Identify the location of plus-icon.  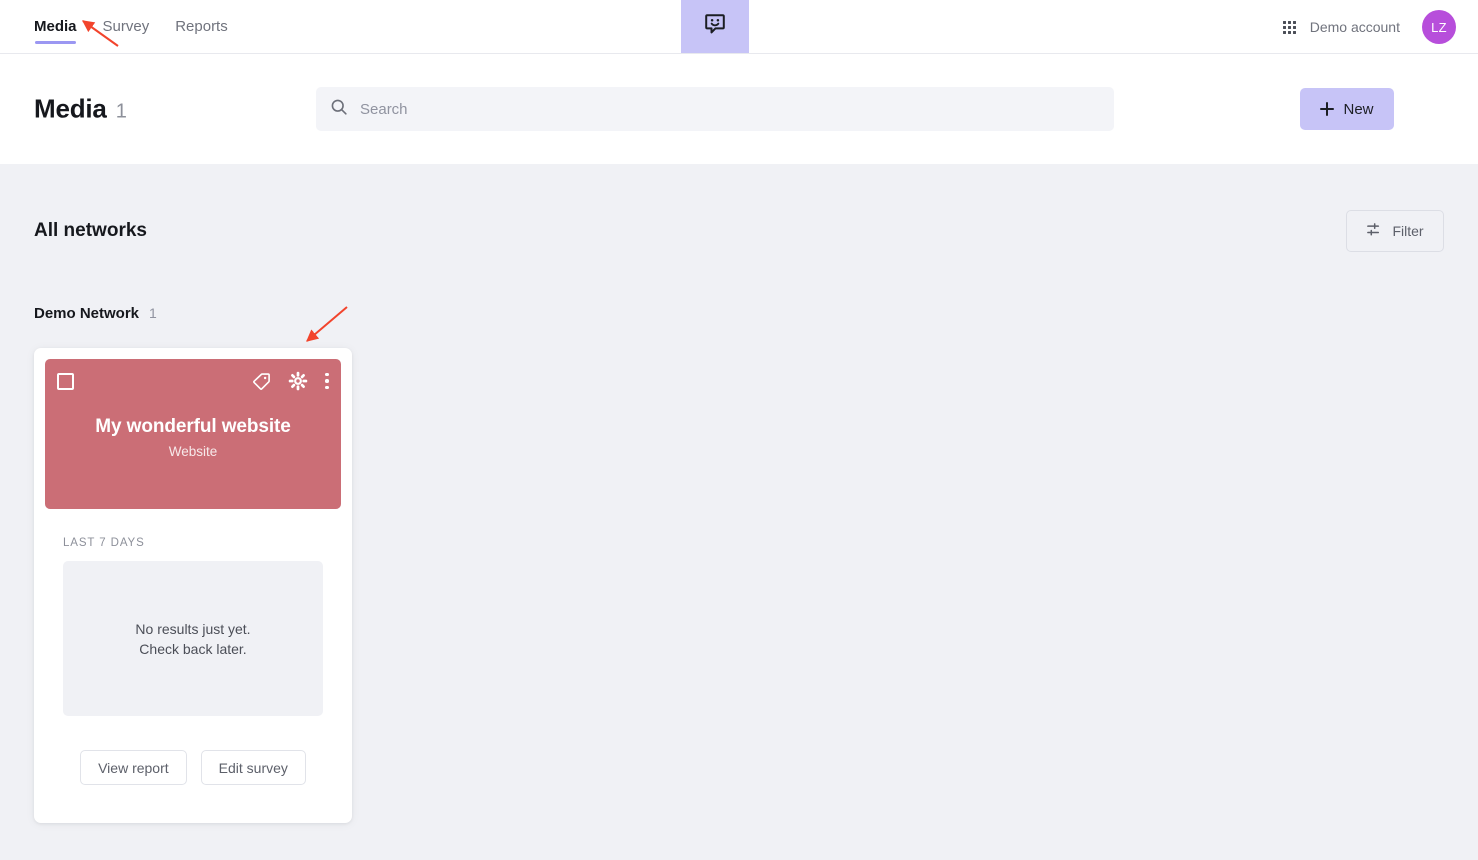
(1327, 109).